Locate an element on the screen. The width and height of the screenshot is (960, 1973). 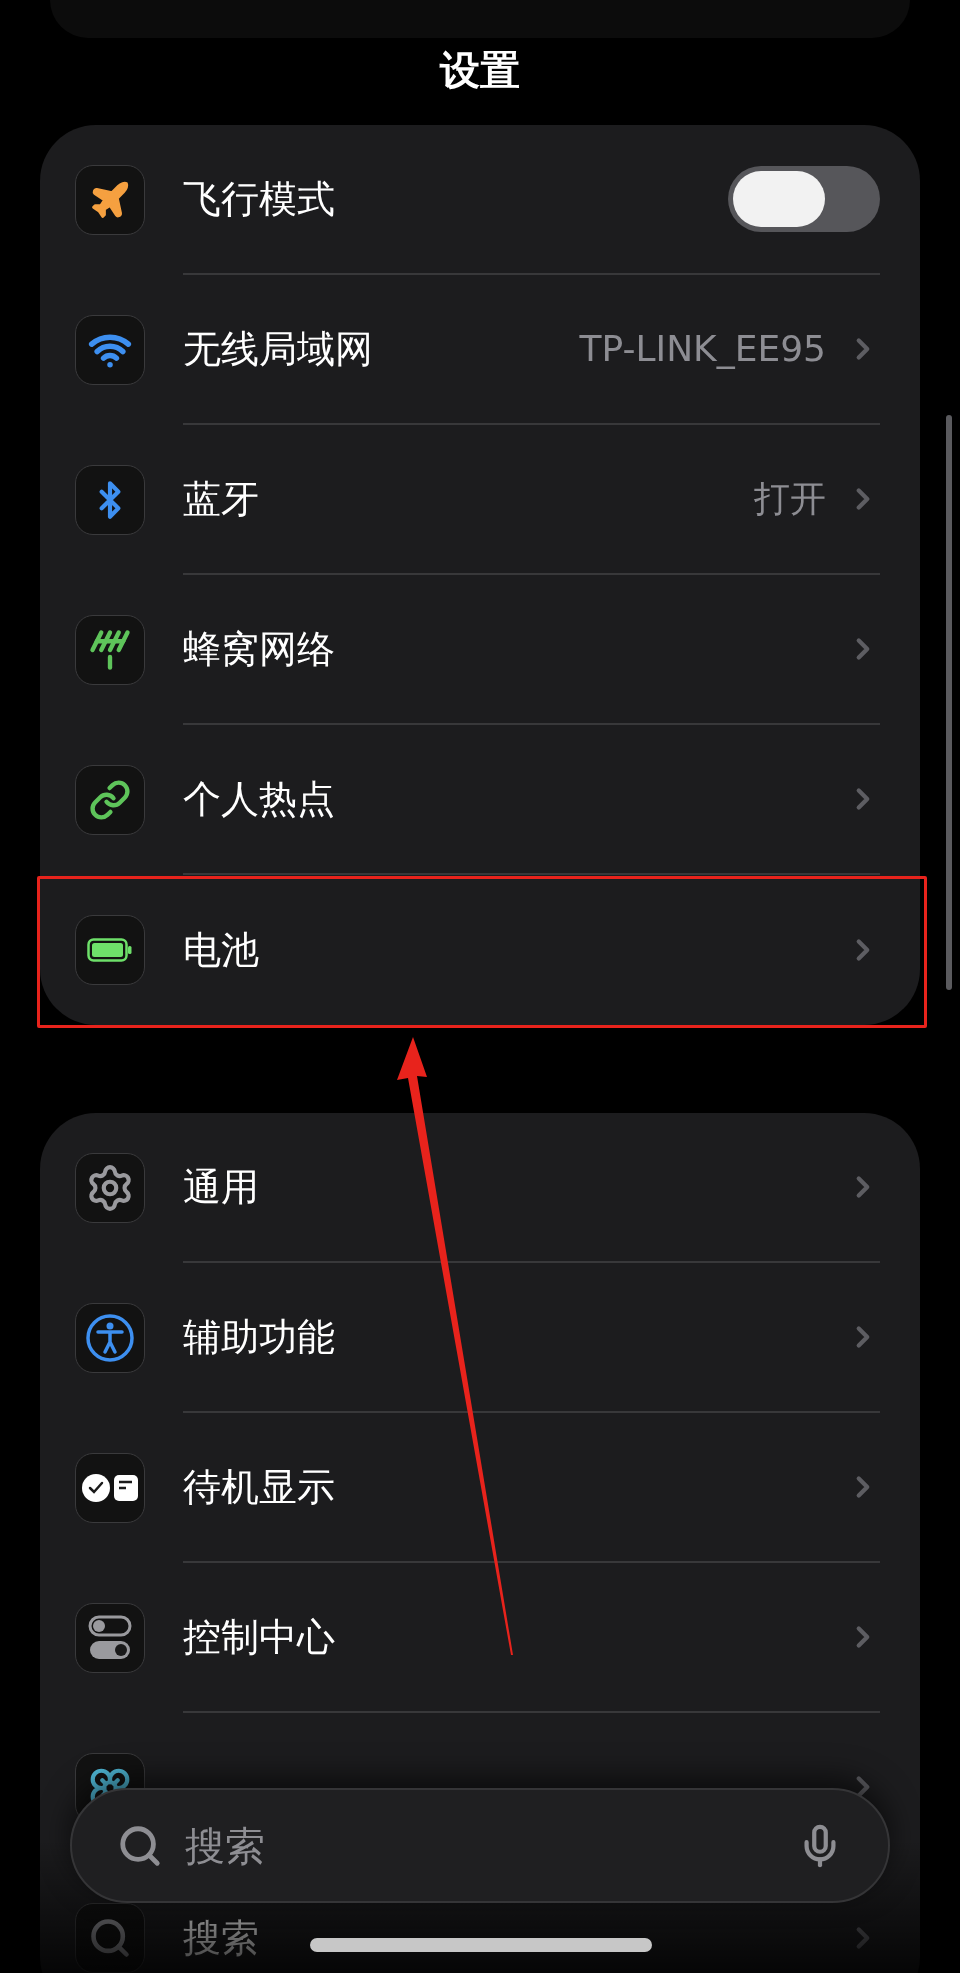
clock-and-widget-icon is located at coordinates (110, 1488).